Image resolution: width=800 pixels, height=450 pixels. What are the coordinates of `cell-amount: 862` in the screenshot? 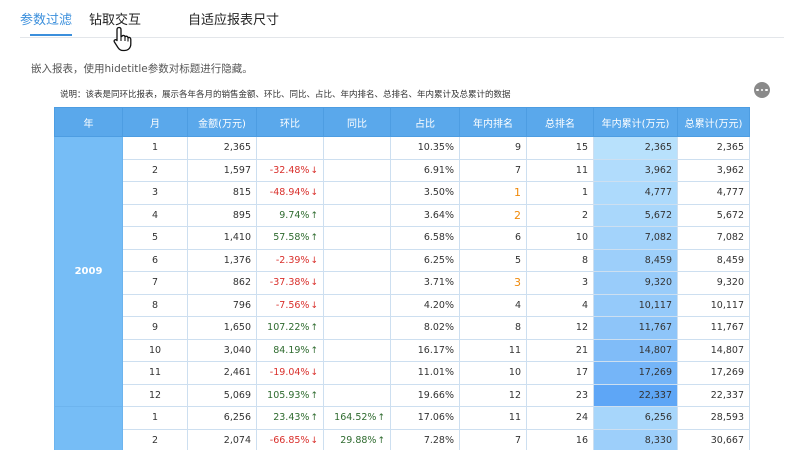 It's located at (222, 283).